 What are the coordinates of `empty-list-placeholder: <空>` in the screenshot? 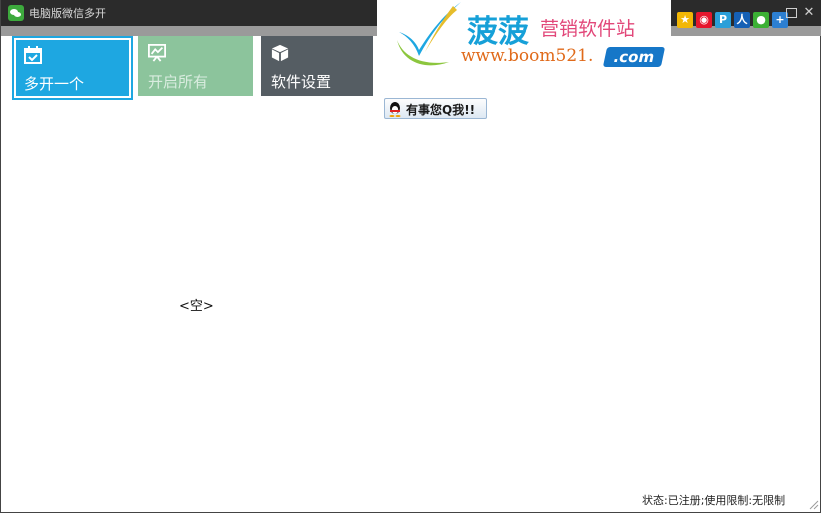 It's located at (196, 306).